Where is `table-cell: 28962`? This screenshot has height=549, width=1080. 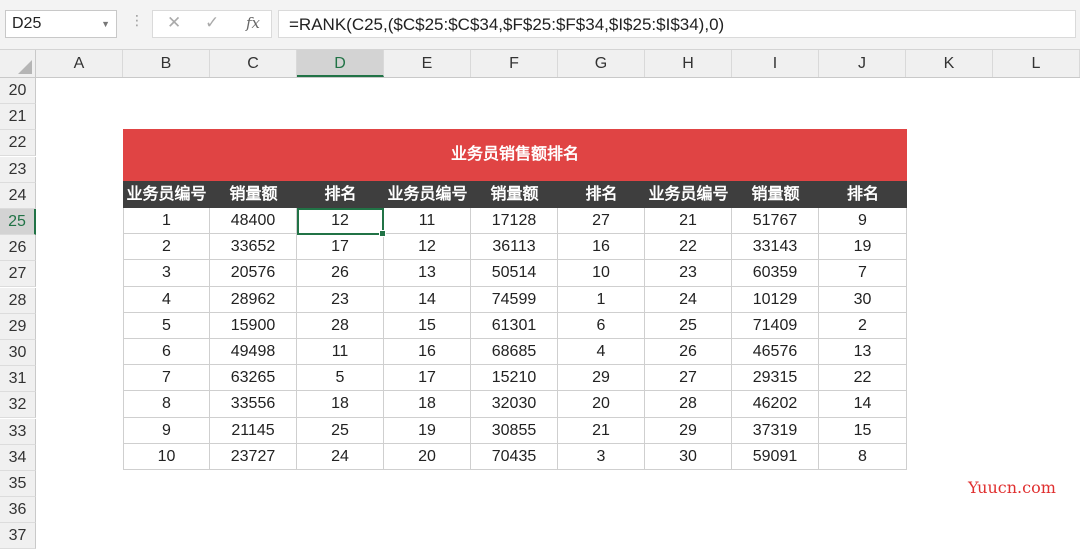
table-cell: 28962 is located at coordinates (253, 299).